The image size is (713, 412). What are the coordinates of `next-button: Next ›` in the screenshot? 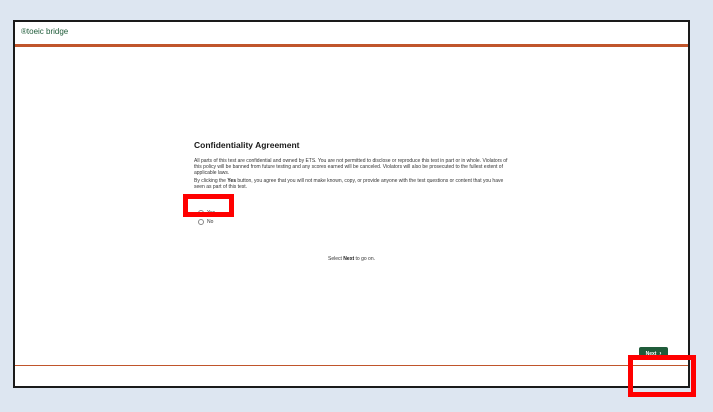 It's located at (653, 353).